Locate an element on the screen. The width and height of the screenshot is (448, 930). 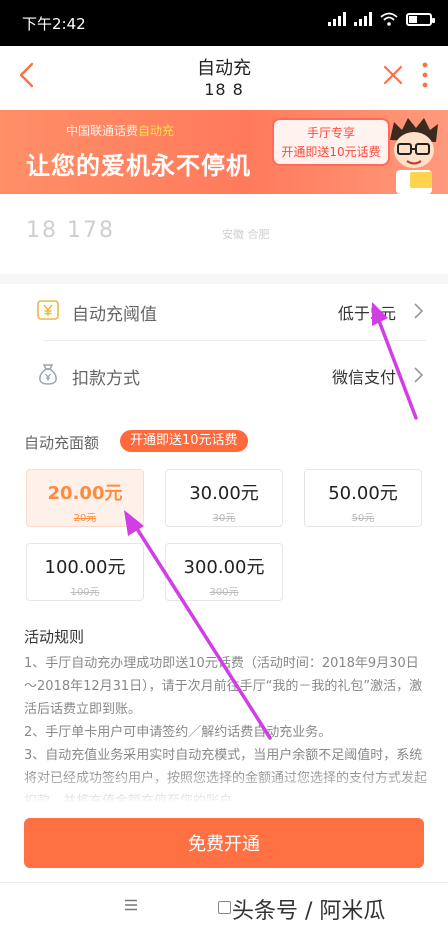
banner-slogan: 让您的爱机永不停机 is located at coordinates (138, 166).